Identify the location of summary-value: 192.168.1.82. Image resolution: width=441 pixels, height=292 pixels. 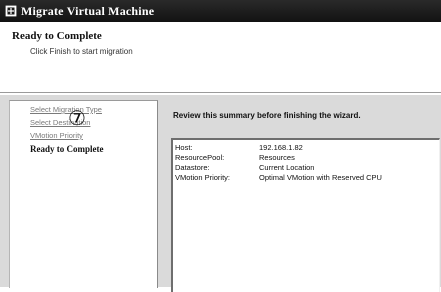
(281, 147).